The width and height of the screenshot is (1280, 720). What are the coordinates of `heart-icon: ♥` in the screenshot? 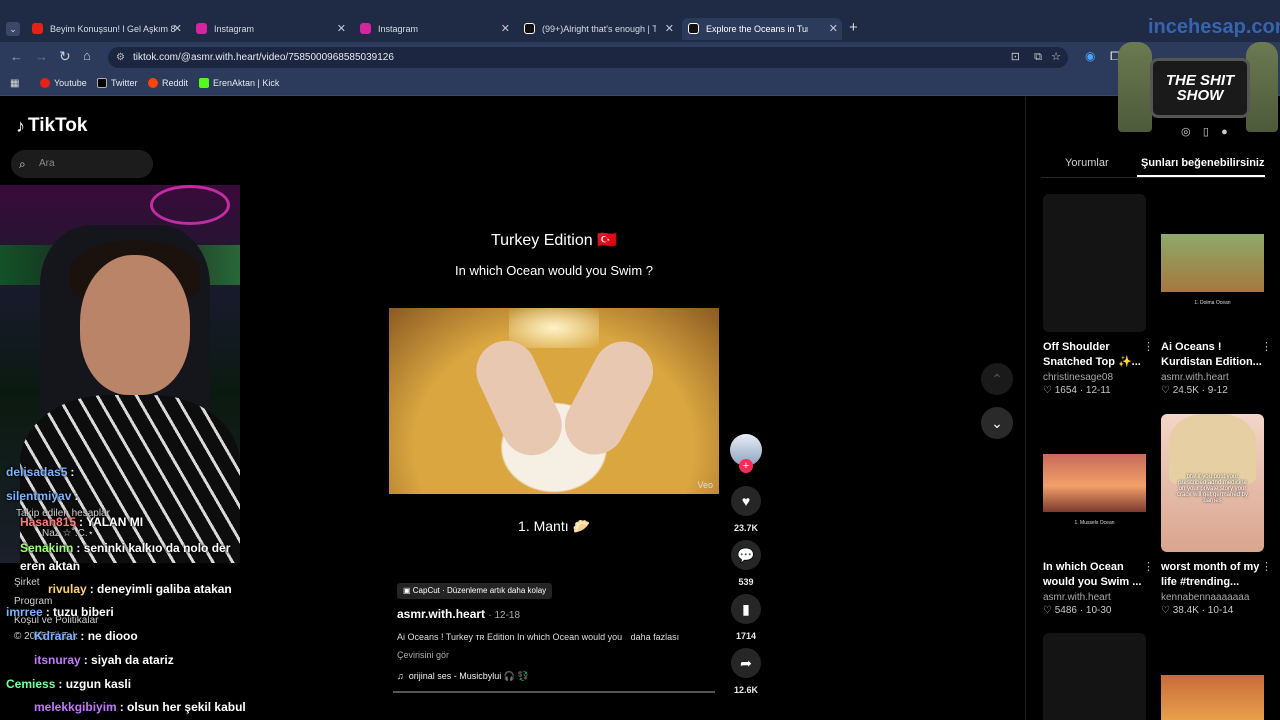 It's located at (746, 501).